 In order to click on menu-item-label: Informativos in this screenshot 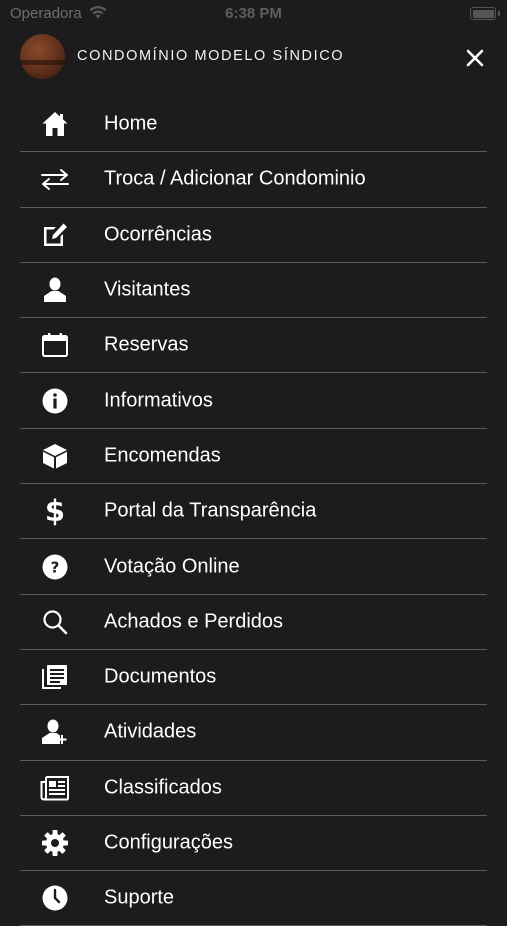, I will do `click(158, 400)`.